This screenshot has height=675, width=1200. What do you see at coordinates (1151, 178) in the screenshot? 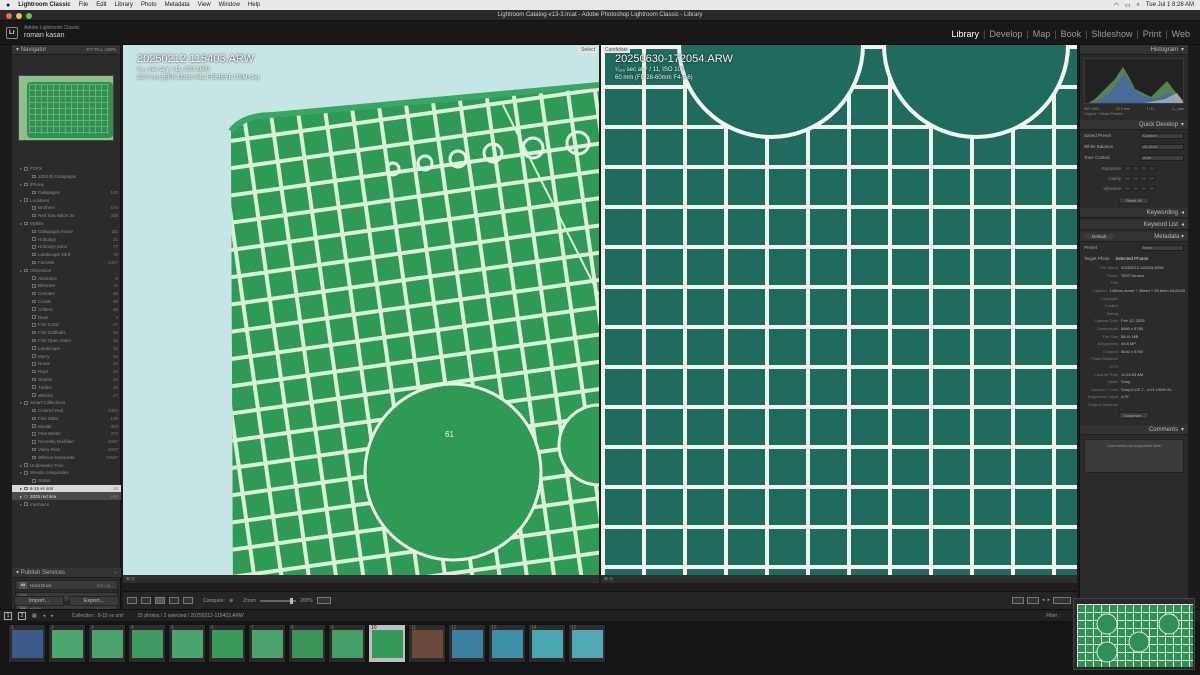
I see `clarity-up-button` at bounding box center [1151, 178].